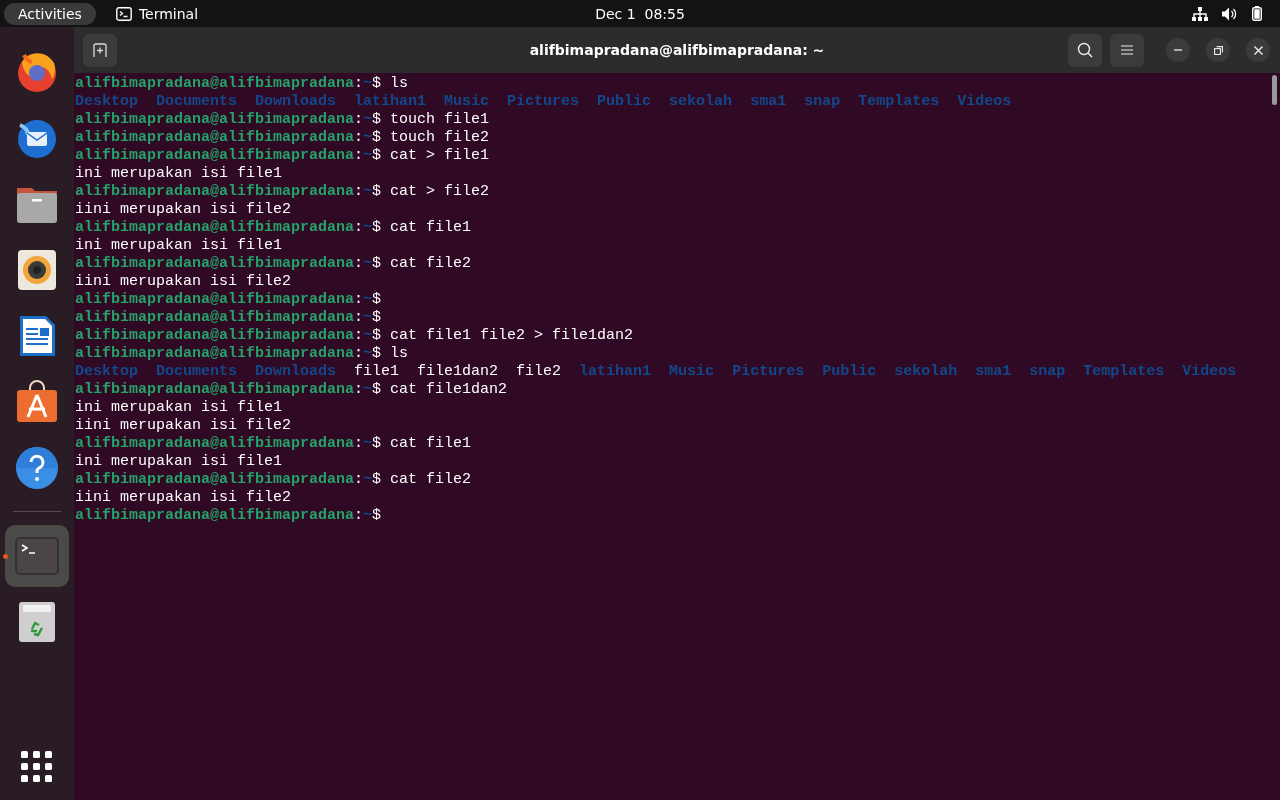 The height and width of the screenshot is (800, 1280). I want to click on volume-icon, so click(1230, 13).